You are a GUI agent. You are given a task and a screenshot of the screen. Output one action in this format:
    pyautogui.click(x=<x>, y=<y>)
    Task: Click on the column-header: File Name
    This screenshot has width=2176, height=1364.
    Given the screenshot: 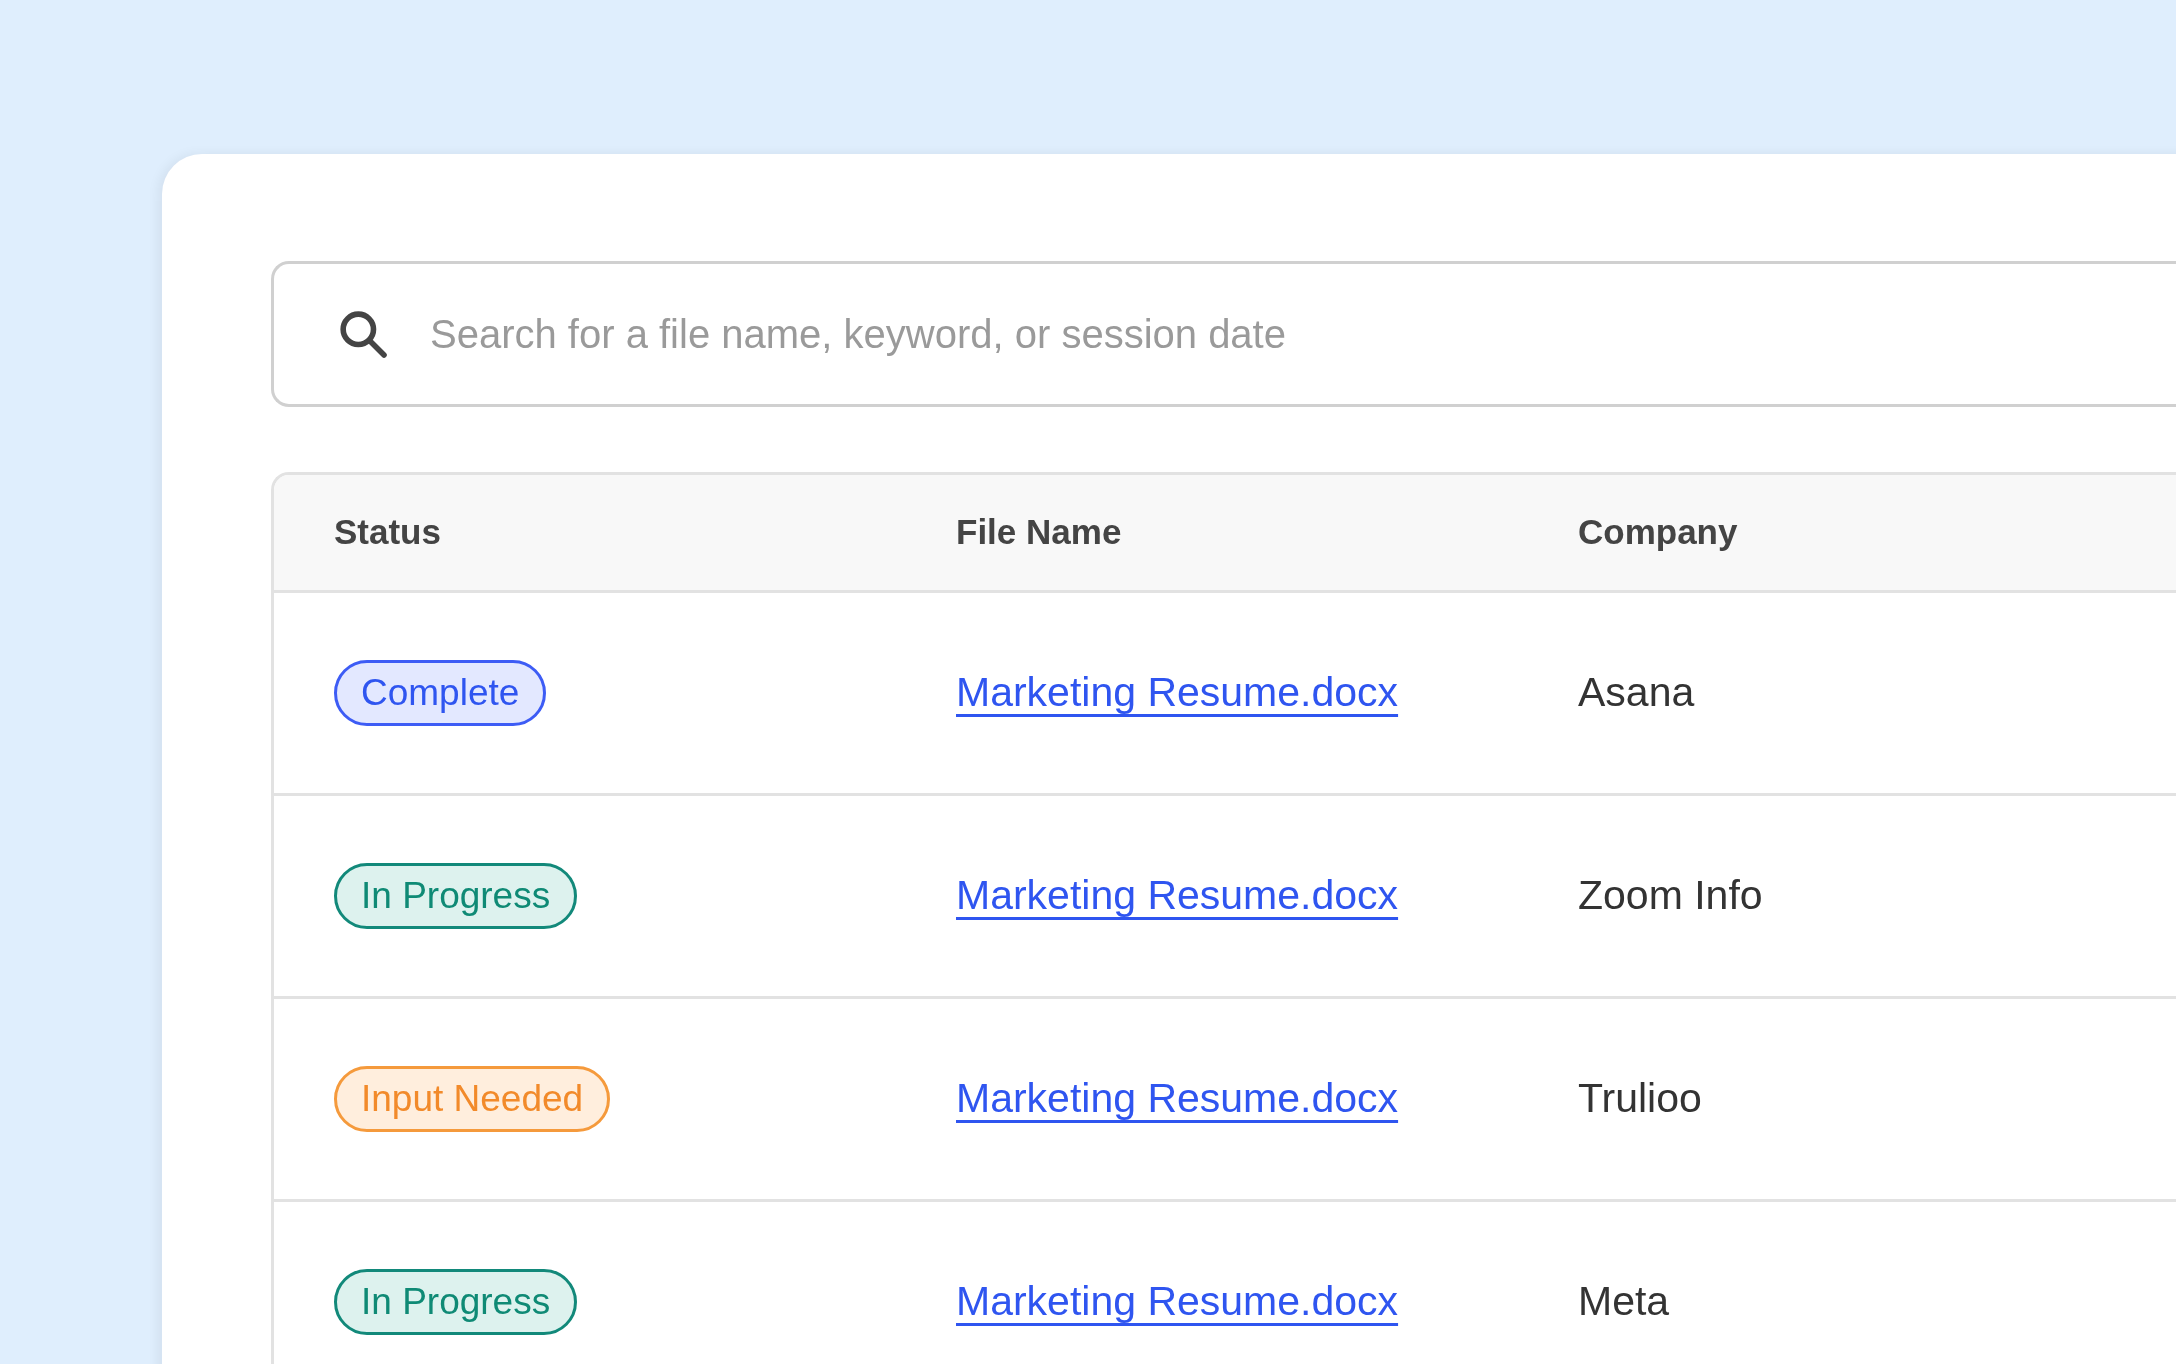 What is the action you would take?
    pyautogui.click(x=1039, y=532)
    